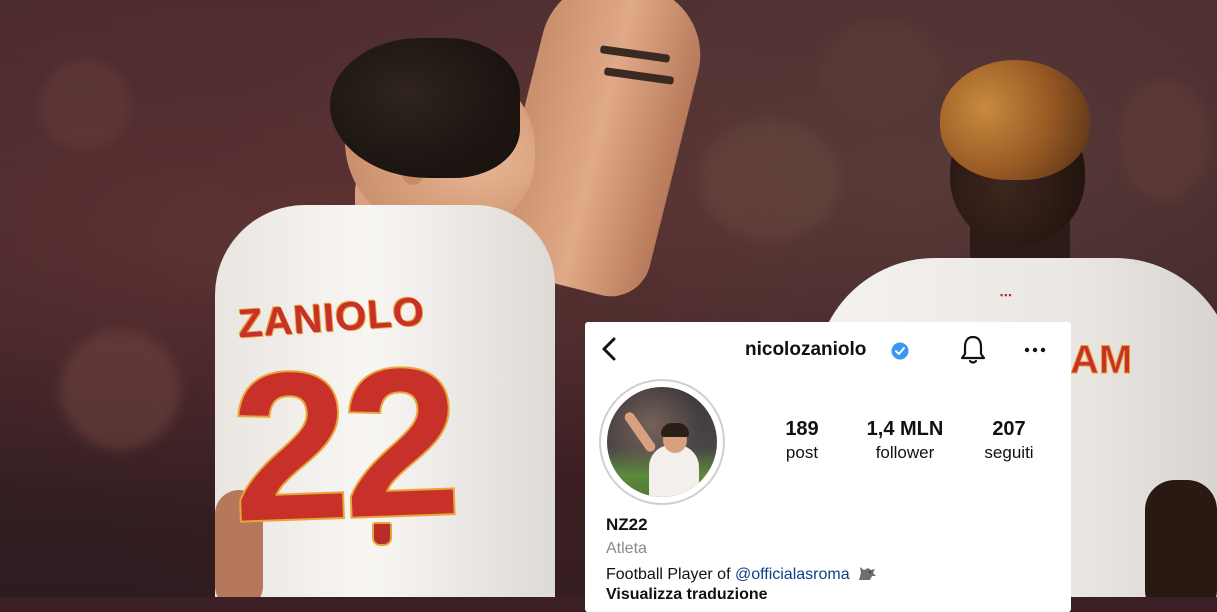 Image resolution: width=1217 pixels, height=612 pixels. I want to click on stat-following: 207 seguiti, so click(1009, 440).